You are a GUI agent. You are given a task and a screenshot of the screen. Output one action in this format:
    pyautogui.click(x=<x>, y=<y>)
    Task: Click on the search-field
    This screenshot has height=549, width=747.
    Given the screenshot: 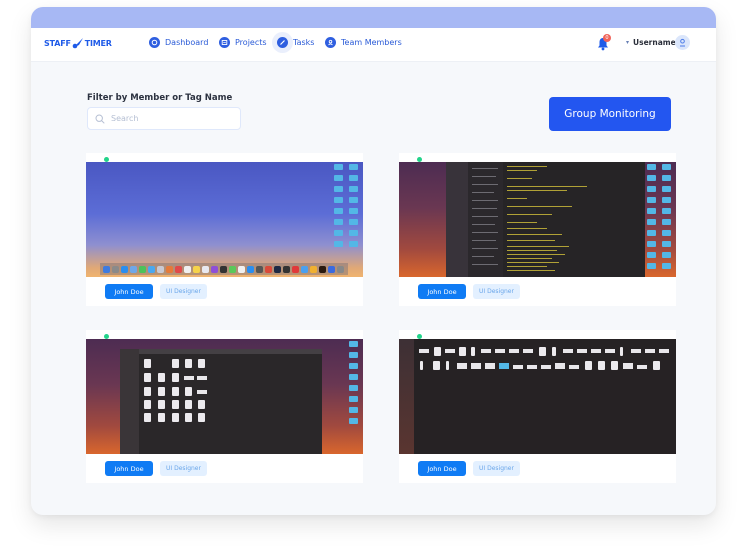 What is the action you would take?
    pyautogui.click(x=164, y=118)
    